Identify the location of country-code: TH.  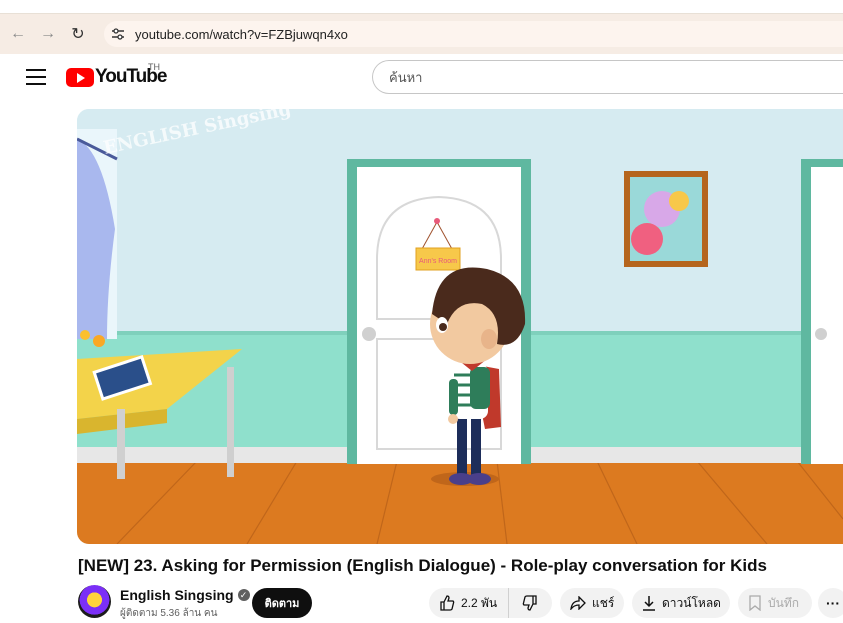
(154, 67).